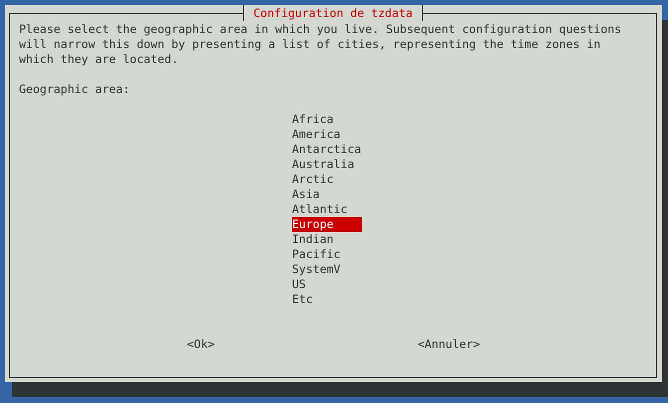 This screenshot has height=403, width=668. Describe the element at coordinates (449, 344) in the screenshot. I see `dialog-button: <Annuler>` at that location.